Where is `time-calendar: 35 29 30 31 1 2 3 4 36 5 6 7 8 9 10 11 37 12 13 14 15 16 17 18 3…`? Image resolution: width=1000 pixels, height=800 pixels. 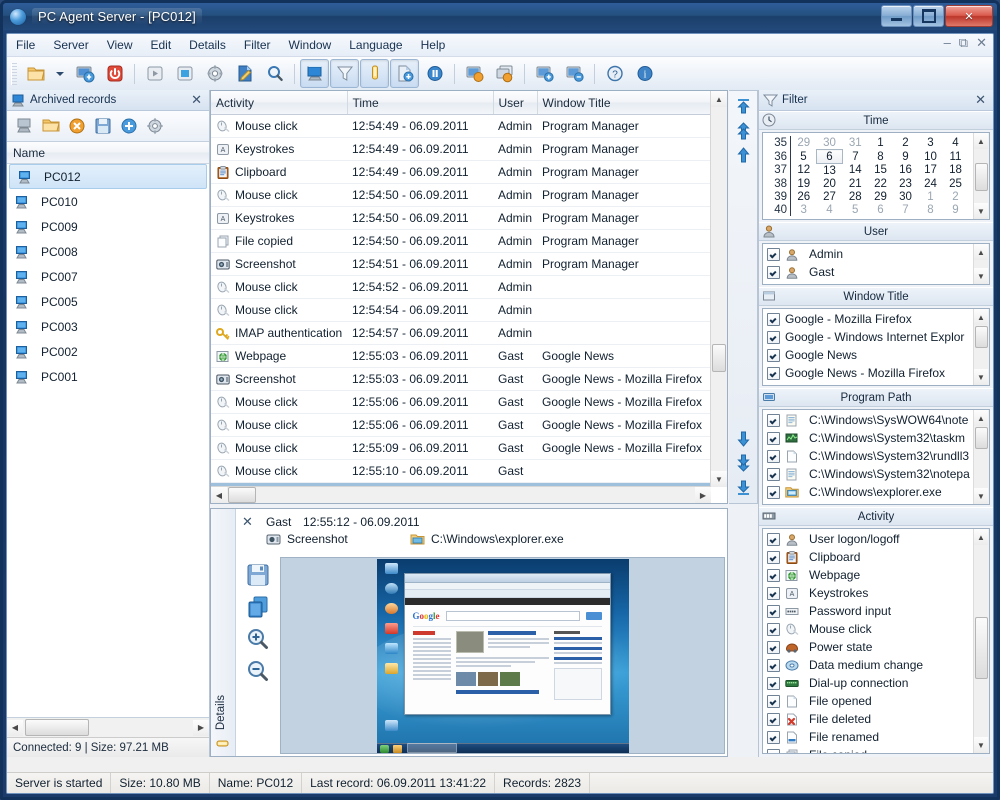
time-calendar: 35 29 30 31 1 2 3 4 36 5 6 7 8 9 10 11 37 12 13 14 15 16 17 18 3… is located at coordinates (876, 176).